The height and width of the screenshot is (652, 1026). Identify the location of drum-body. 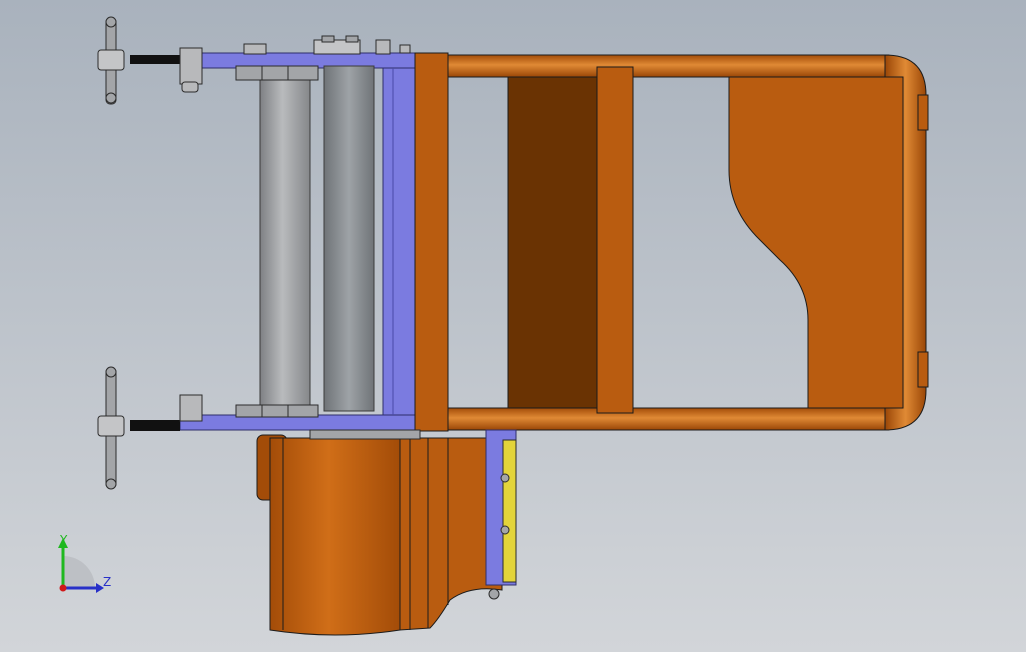
(335, 536).